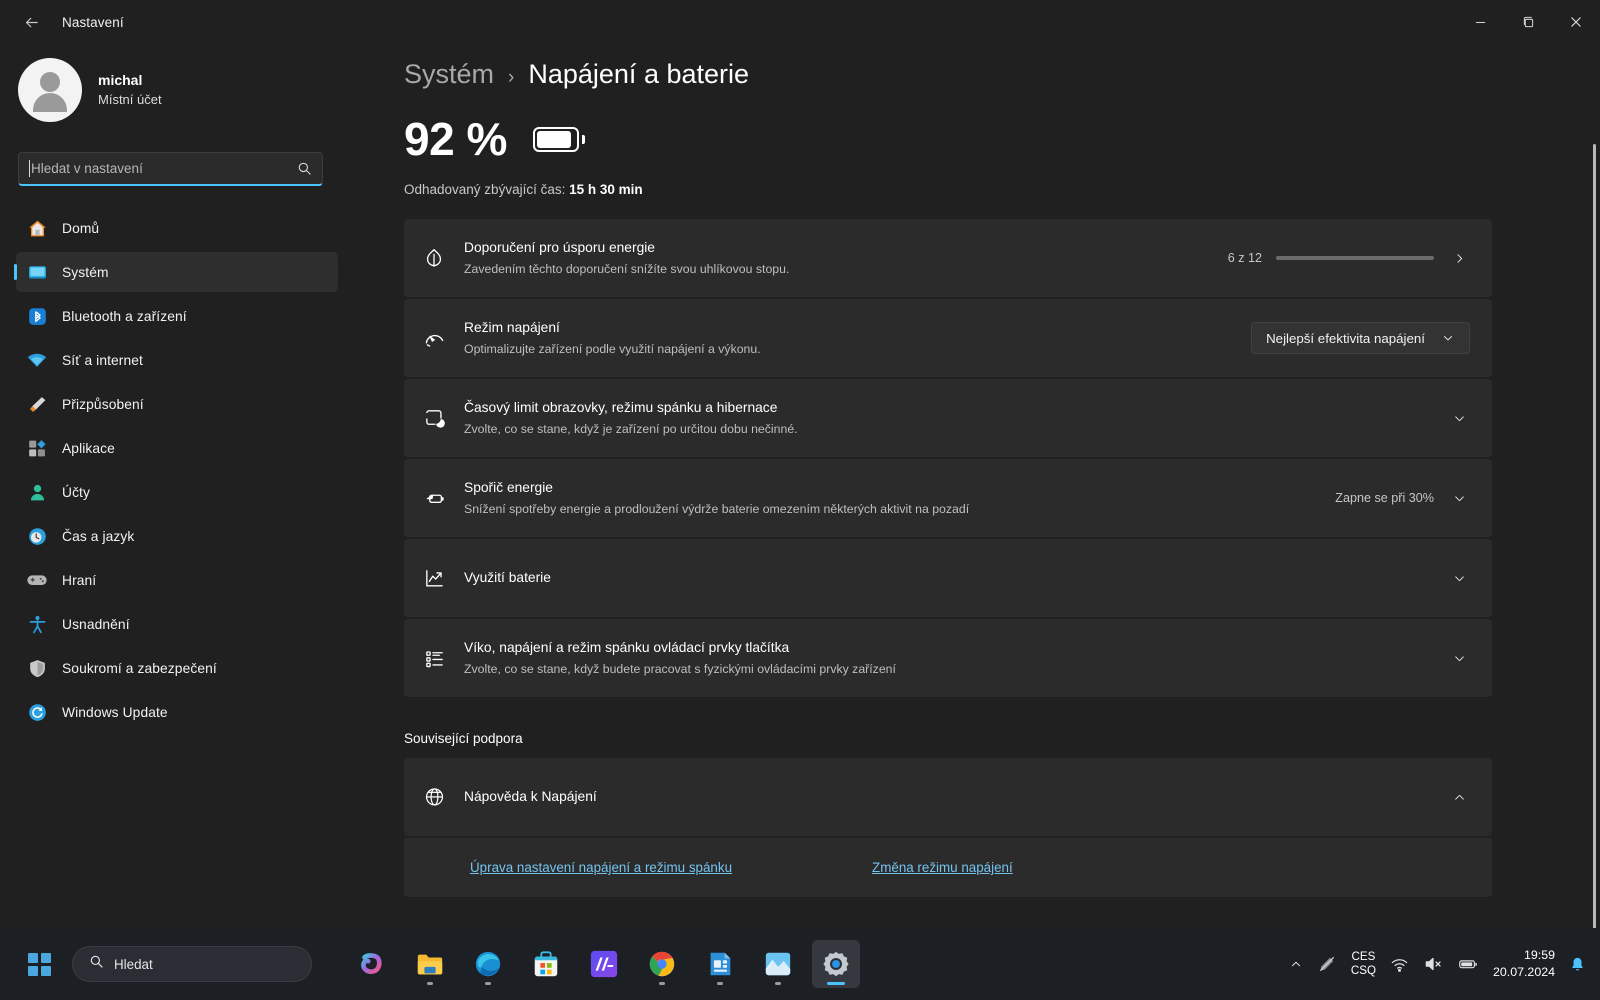  I want to click on search-input: Hledat v nastavení, so click(170, 169).